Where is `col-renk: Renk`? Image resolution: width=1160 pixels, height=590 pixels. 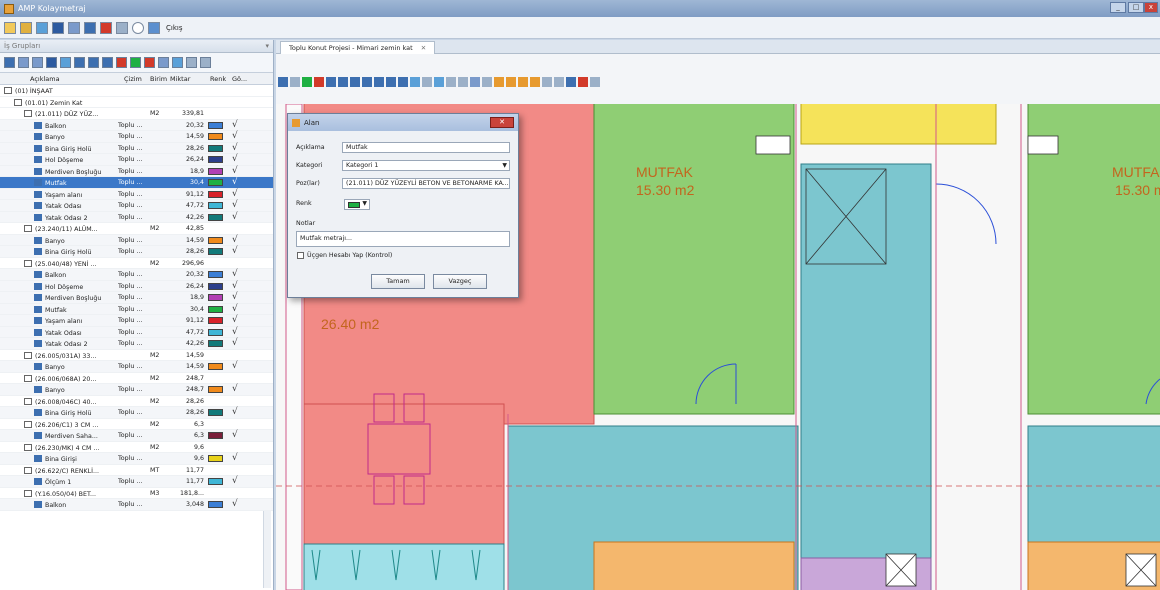 col-renk: Renk is located at coordinates (218, 79).